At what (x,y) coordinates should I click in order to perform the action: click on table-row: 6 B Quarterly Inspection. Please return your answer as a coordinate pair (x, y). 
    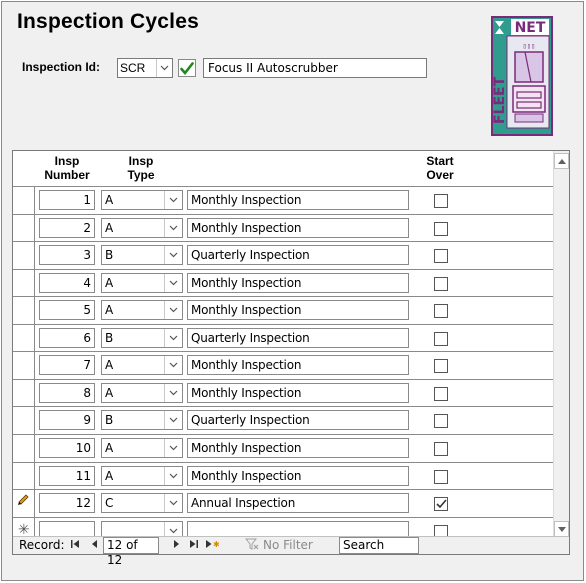
    Looking at the image, I should click on (284, 338).